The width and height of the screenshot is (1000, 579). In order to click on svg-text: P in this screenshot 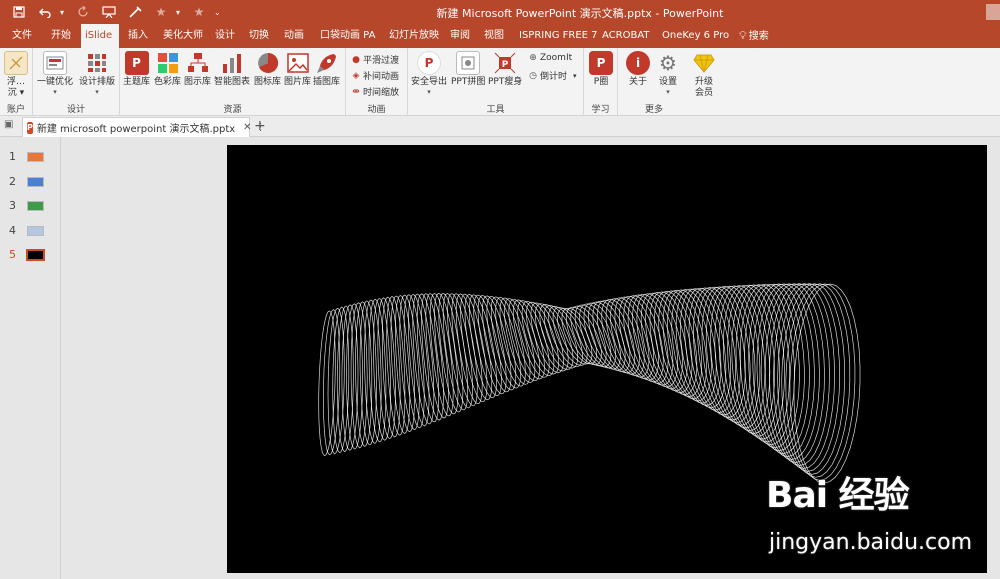, I will do `click(505, 65)`.